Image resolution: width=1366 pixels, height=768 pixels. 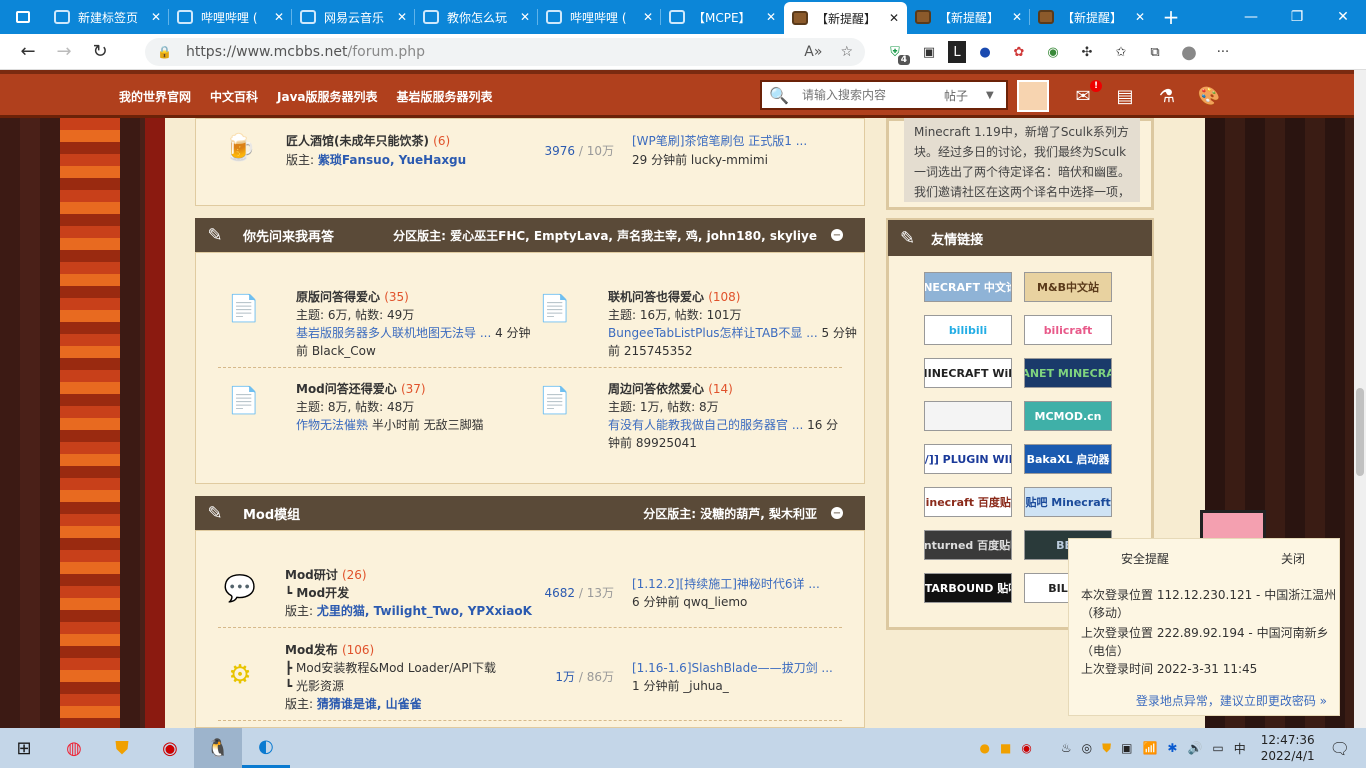 What do you see at coordinates (1231, 700) in the screenshot?
I see `change-password-link: 登录地点异常，建议立即更改密码 »` at bounding box center [1231, 700].